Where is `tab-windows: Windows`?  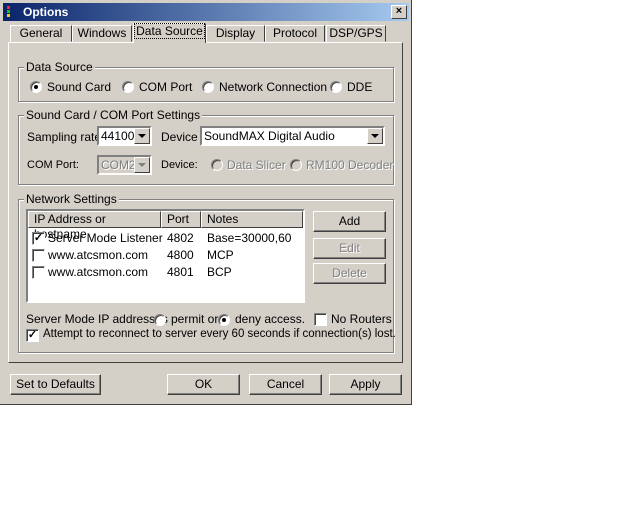 tab-windows: Windows is located at coordinates (102, 33).